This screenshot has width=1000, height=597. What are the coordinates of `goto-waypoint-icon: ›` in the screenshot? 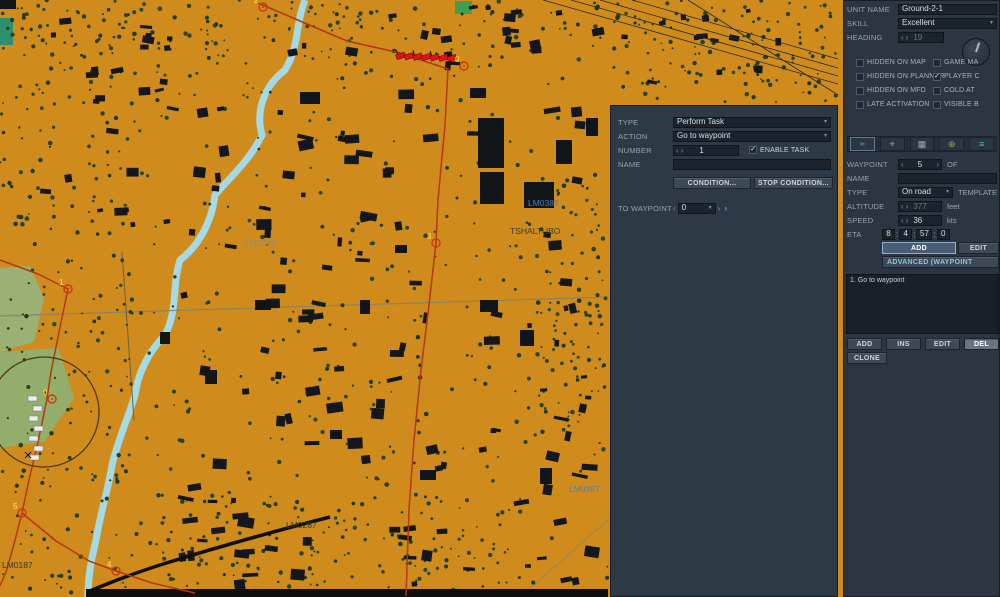 It's located at (725, 208).